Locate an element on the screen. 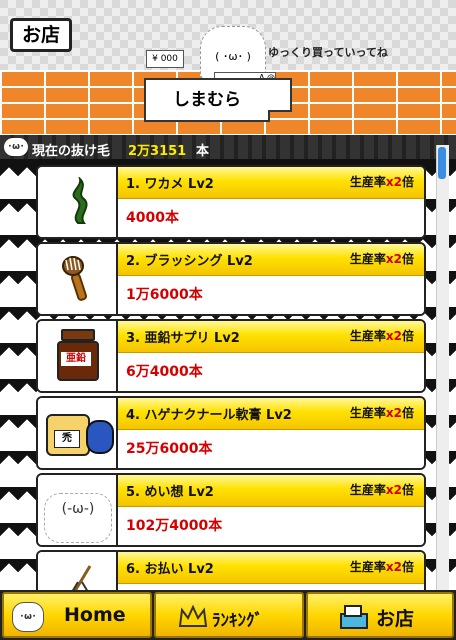  meditation-face: (-ω-) is located at coordinates (78, 509).